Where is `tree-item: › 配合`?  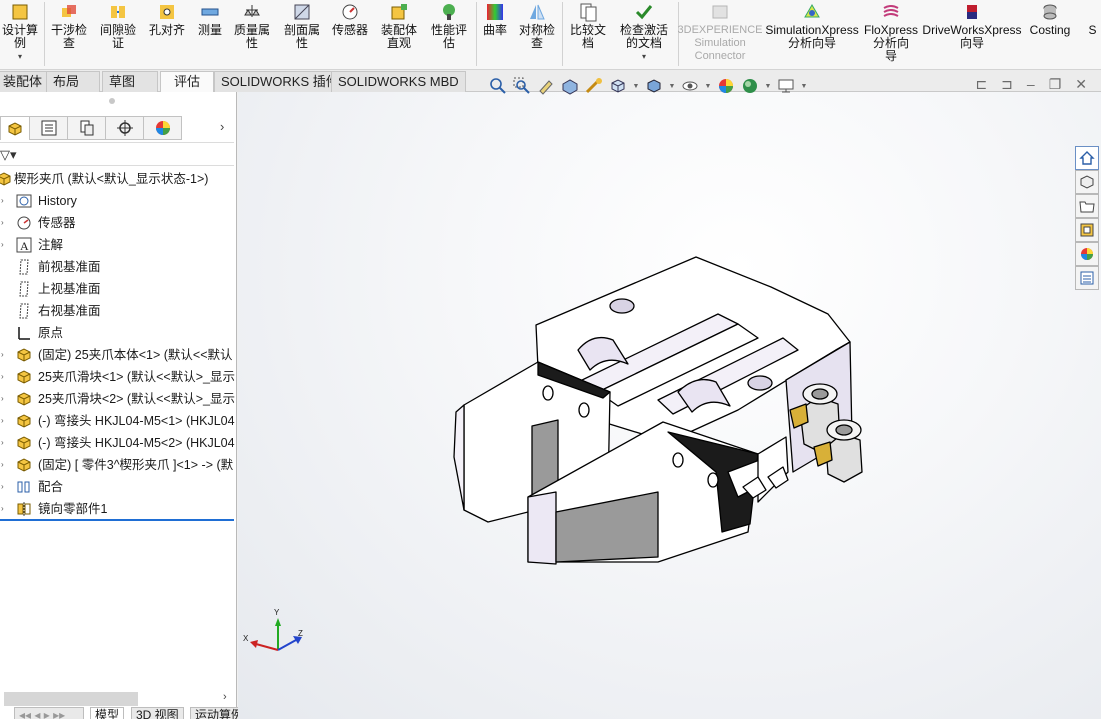 tree-item: › 配合 is located at coordinates (118, 487).